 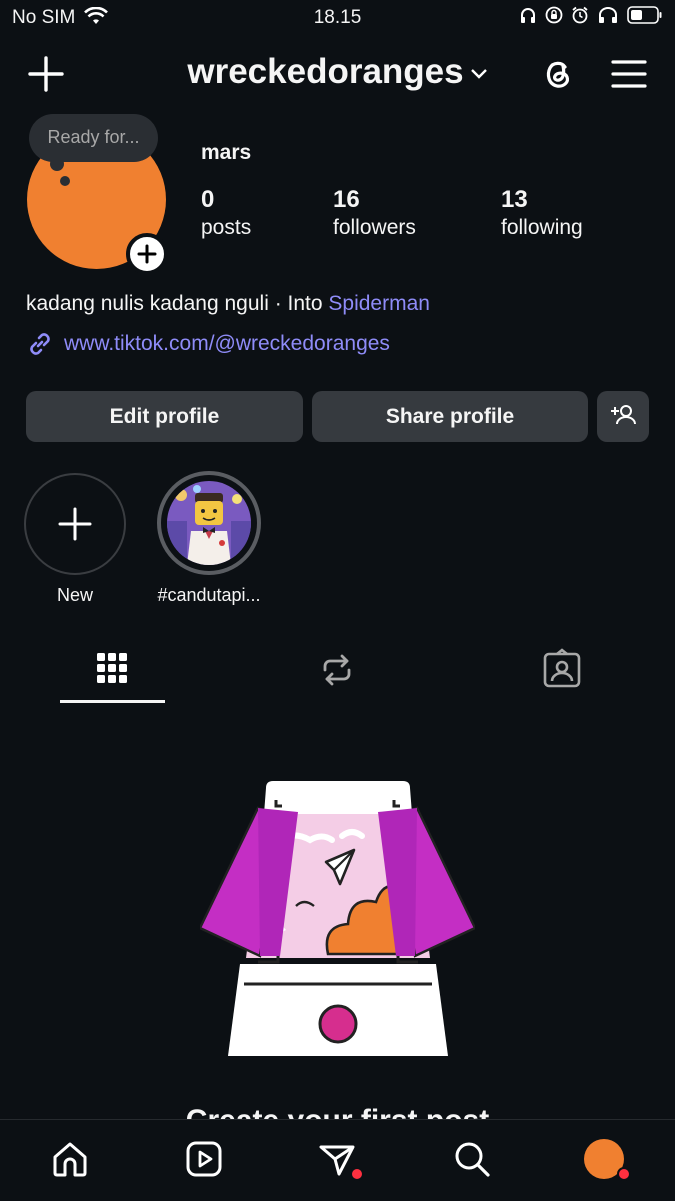 I want to click on alarm-icon, so click(x=580, y=15).